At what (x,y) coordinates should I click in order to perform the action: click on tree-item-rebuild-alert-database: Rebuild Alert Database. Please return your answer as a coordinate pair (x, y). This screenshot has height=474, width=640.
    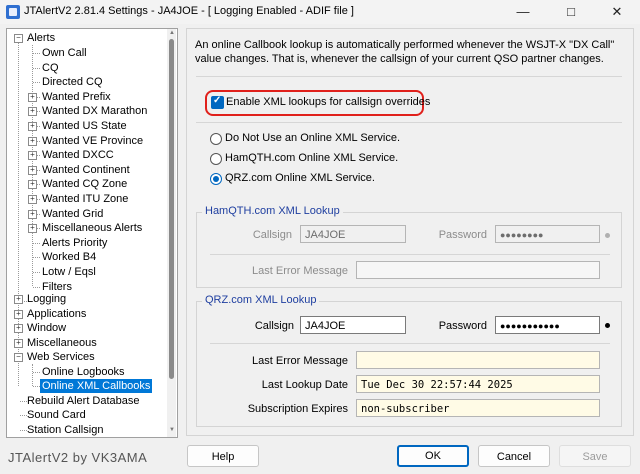
    Looking at the image, I should click on (83, 401).